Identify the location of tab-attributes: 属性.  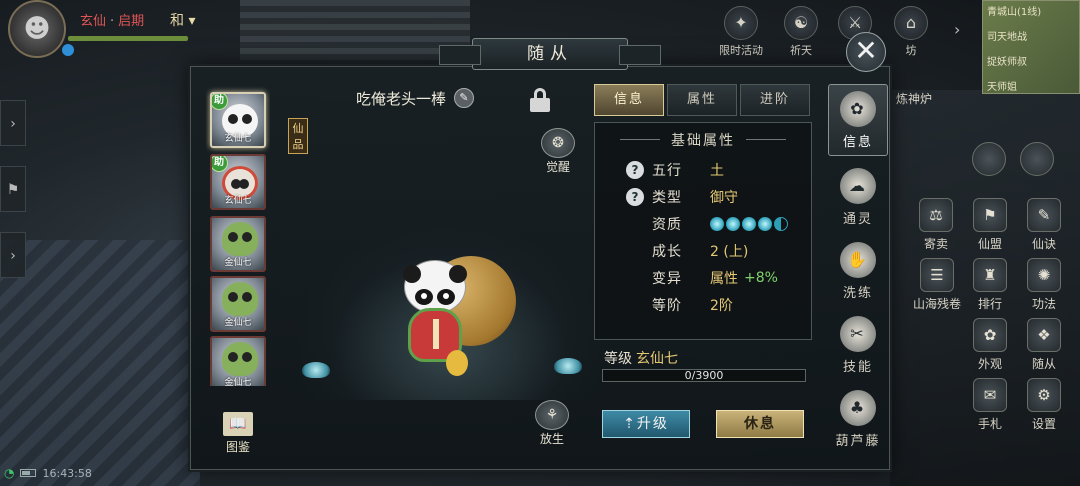
(702, 100).